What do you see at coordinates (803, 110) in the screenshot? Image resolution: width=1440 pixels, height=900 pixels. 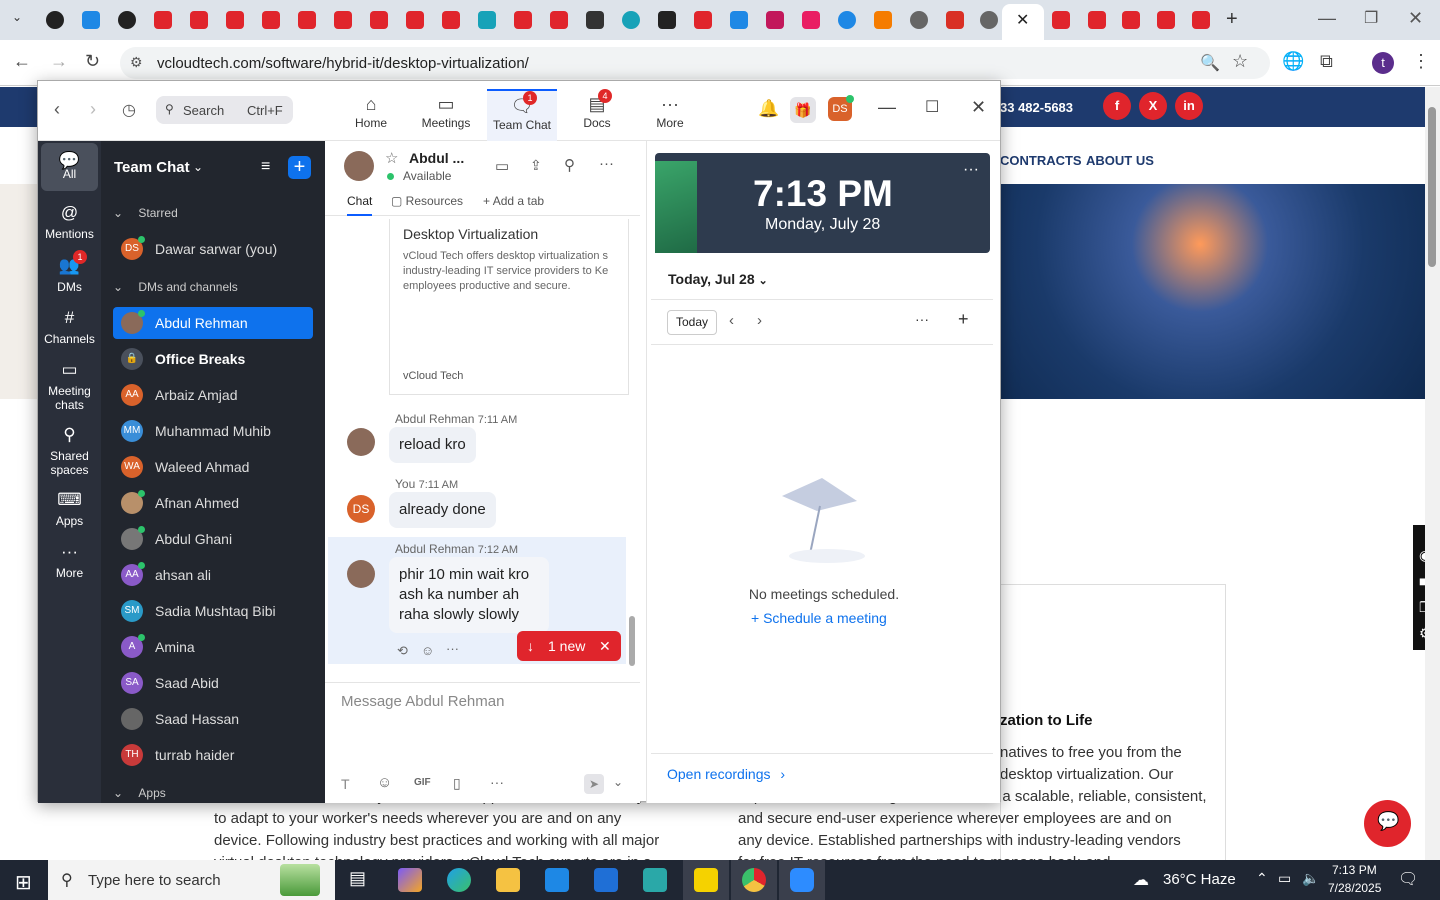 I see `gift-icon: 🎁` at bounding box center [803, 110].